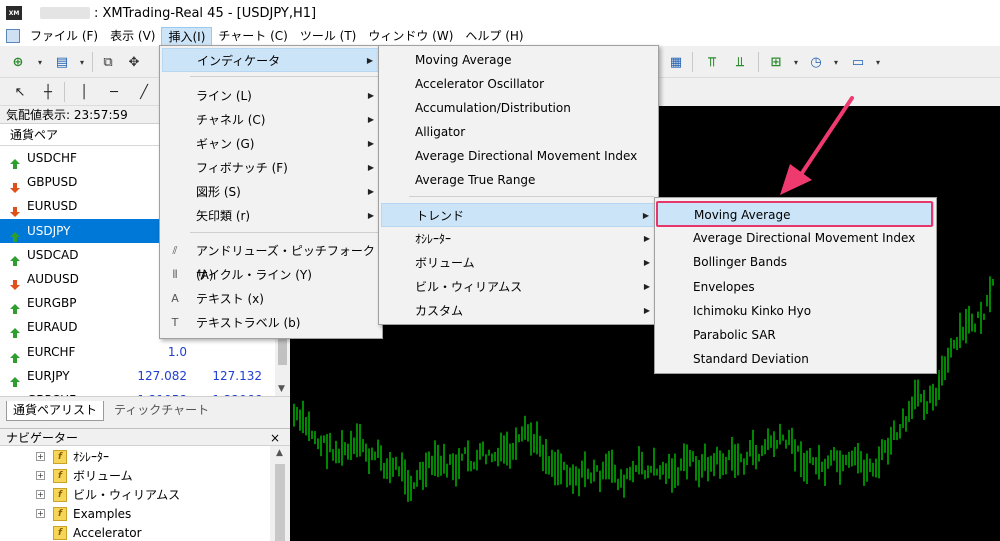 This screenshot has width=1000, height=541. Describe the element at coordinates (280, 502) in the screenshot. I see `scrollbar-thumb` at that location.